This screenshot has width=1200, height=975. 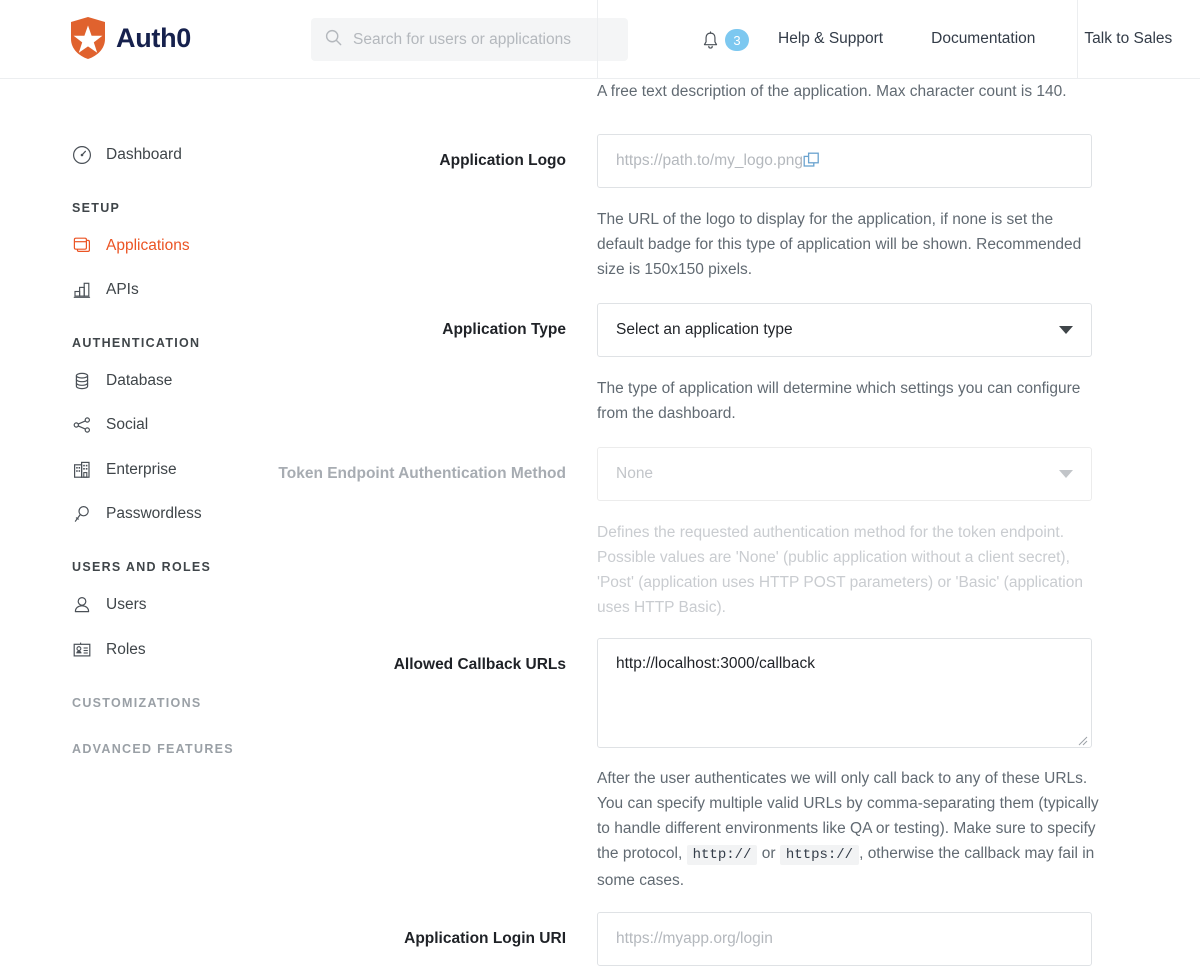 I want to click on sidebar-section-advanced-features: ADVANCED FEATURES, so click(x=153, y=749).